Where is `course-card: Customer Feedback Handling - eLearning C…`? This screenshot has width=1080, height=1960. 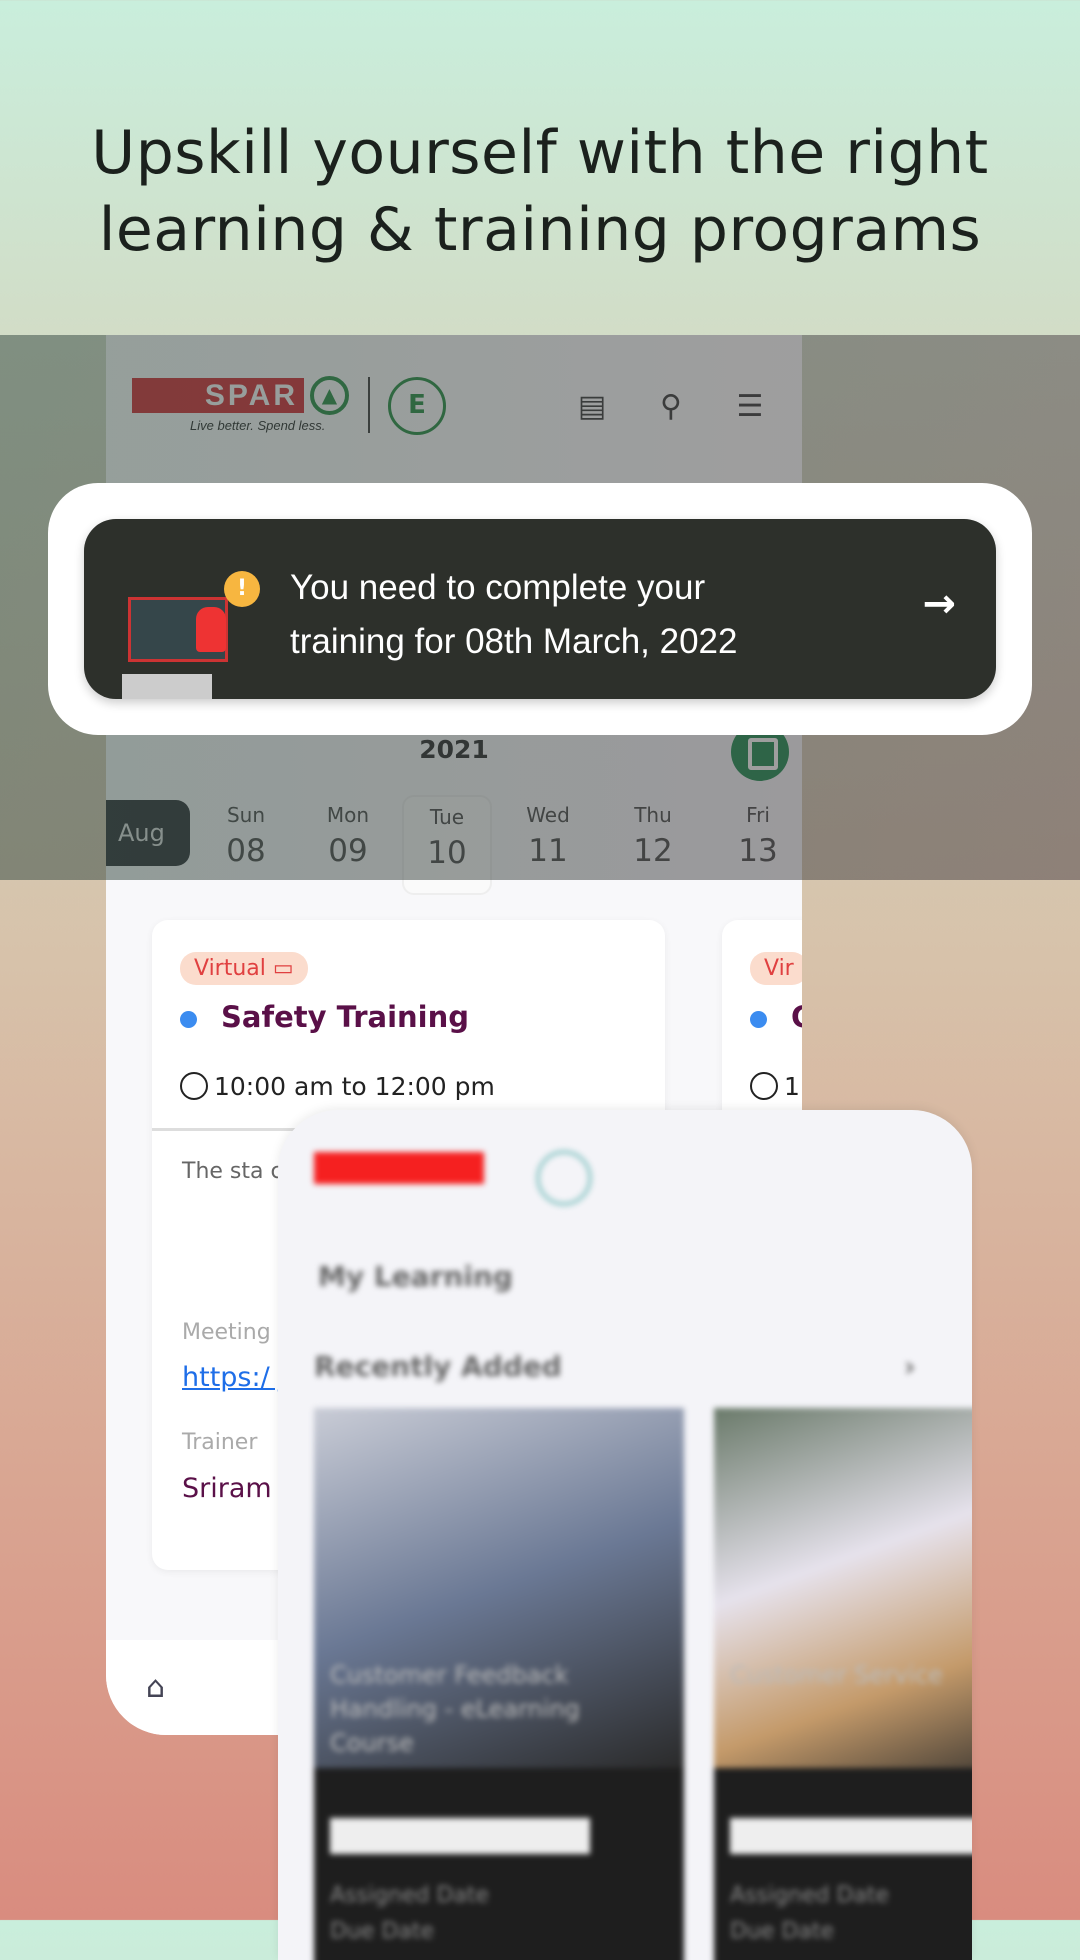
course-card: Customer Feedback Handling - eLearning C… is located at coordinates (499, 1684).